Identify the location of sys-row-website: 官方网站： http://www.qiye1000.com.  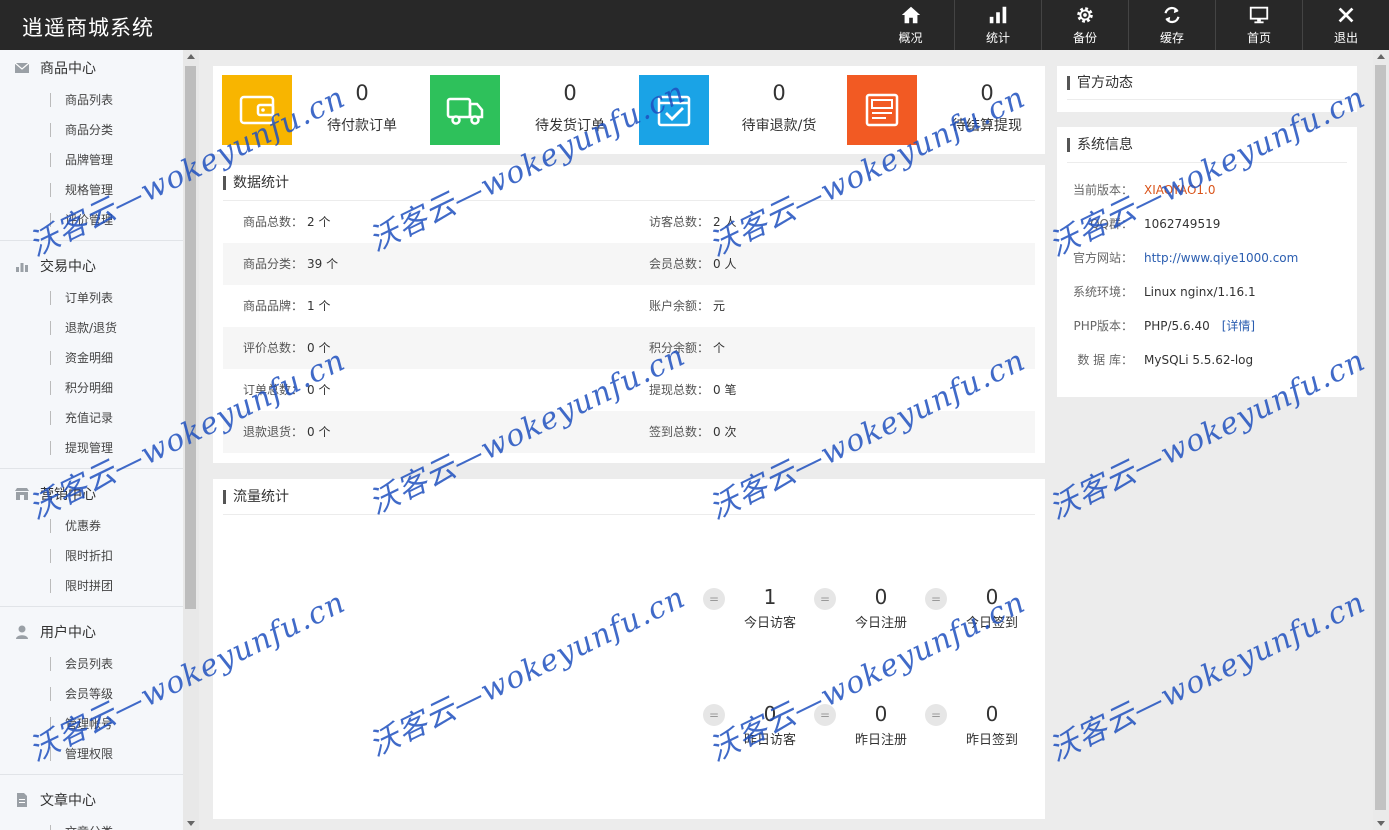
(1207, 258).